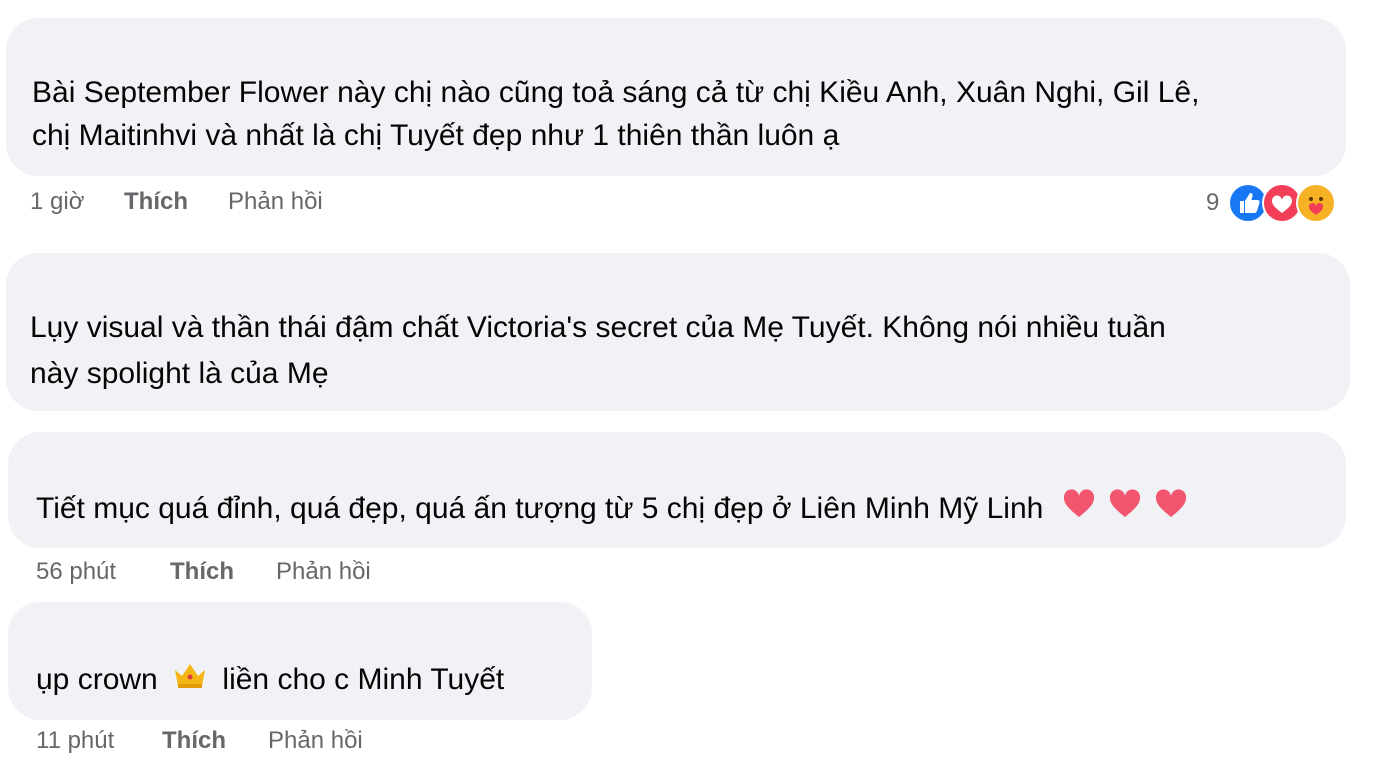 The width and height of the screenshot is (1390, 771). I want to click on reaction-count: 9, so click(1213, 202).